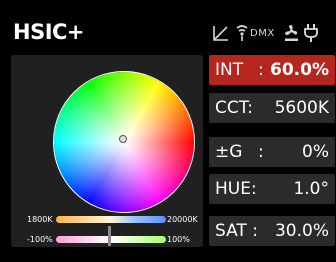 Image resolution: width=336 pixels, height=262 pixels. I want to click on param-int-label: INT, so click(229, 70).